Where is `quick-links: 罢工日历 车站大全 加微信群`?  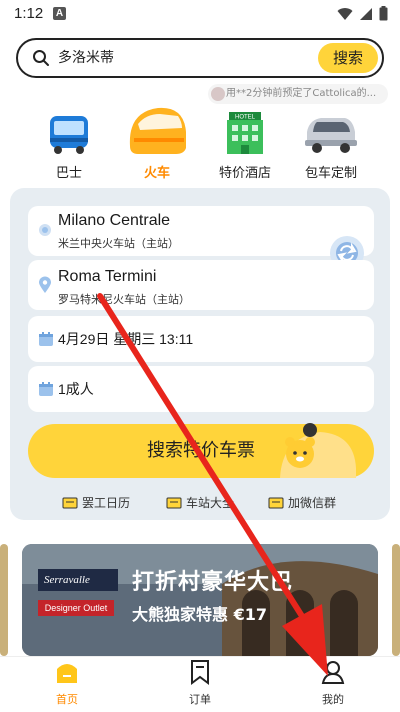 quick-links: 罢工日历 车站大全 加微信群 is located at coordinates (200, 503).